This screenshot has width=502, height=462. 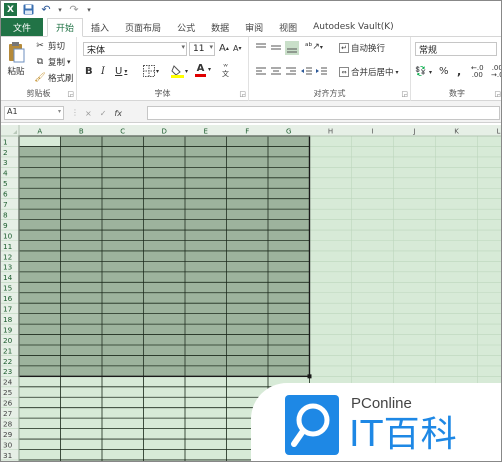 I want to click on row-header-6: 6, so click(x=5, y=194).